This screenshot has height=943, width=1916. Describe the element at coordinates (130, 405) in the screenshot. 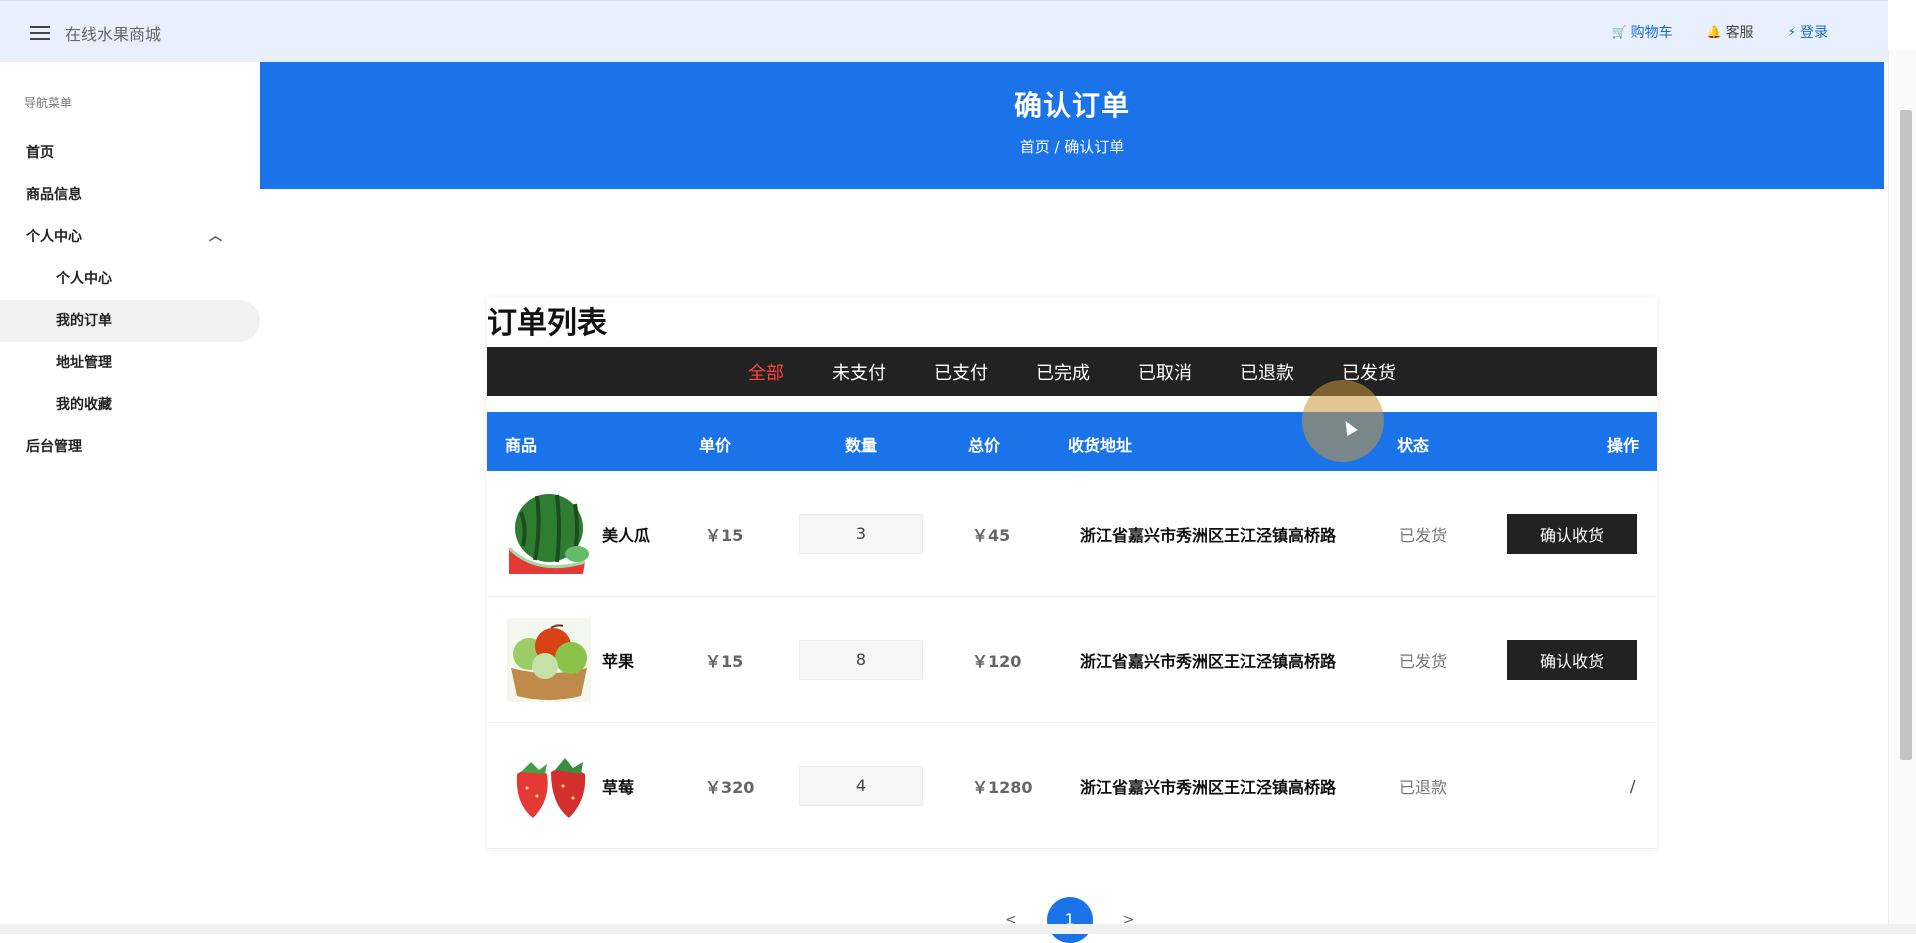

I see `sidebar-item-favorites: 我的收藏` at that location.